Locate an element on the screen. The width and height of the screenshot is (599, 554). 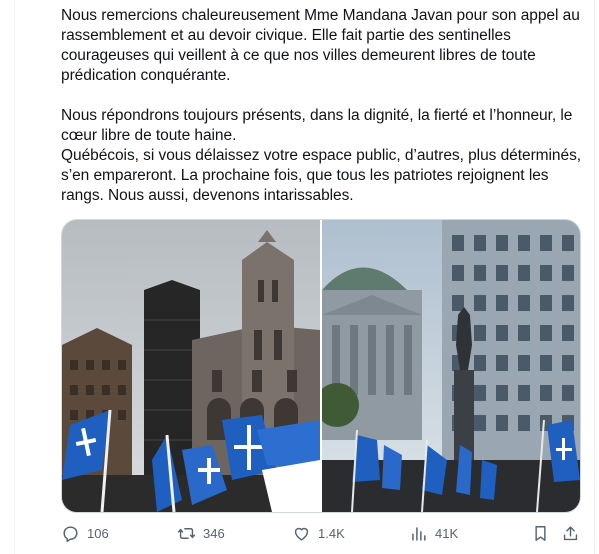
share-button is located at coordinates (570, 533).